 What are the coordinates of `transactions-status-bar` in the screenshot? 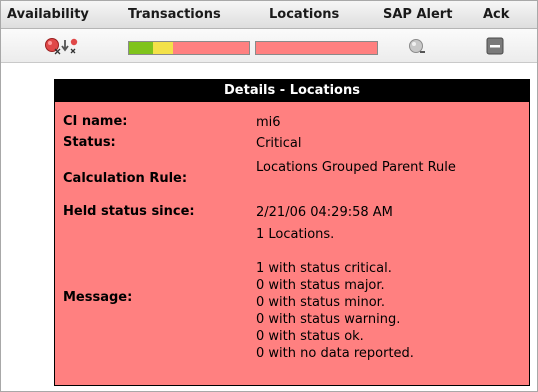 It's located at (189, 48).